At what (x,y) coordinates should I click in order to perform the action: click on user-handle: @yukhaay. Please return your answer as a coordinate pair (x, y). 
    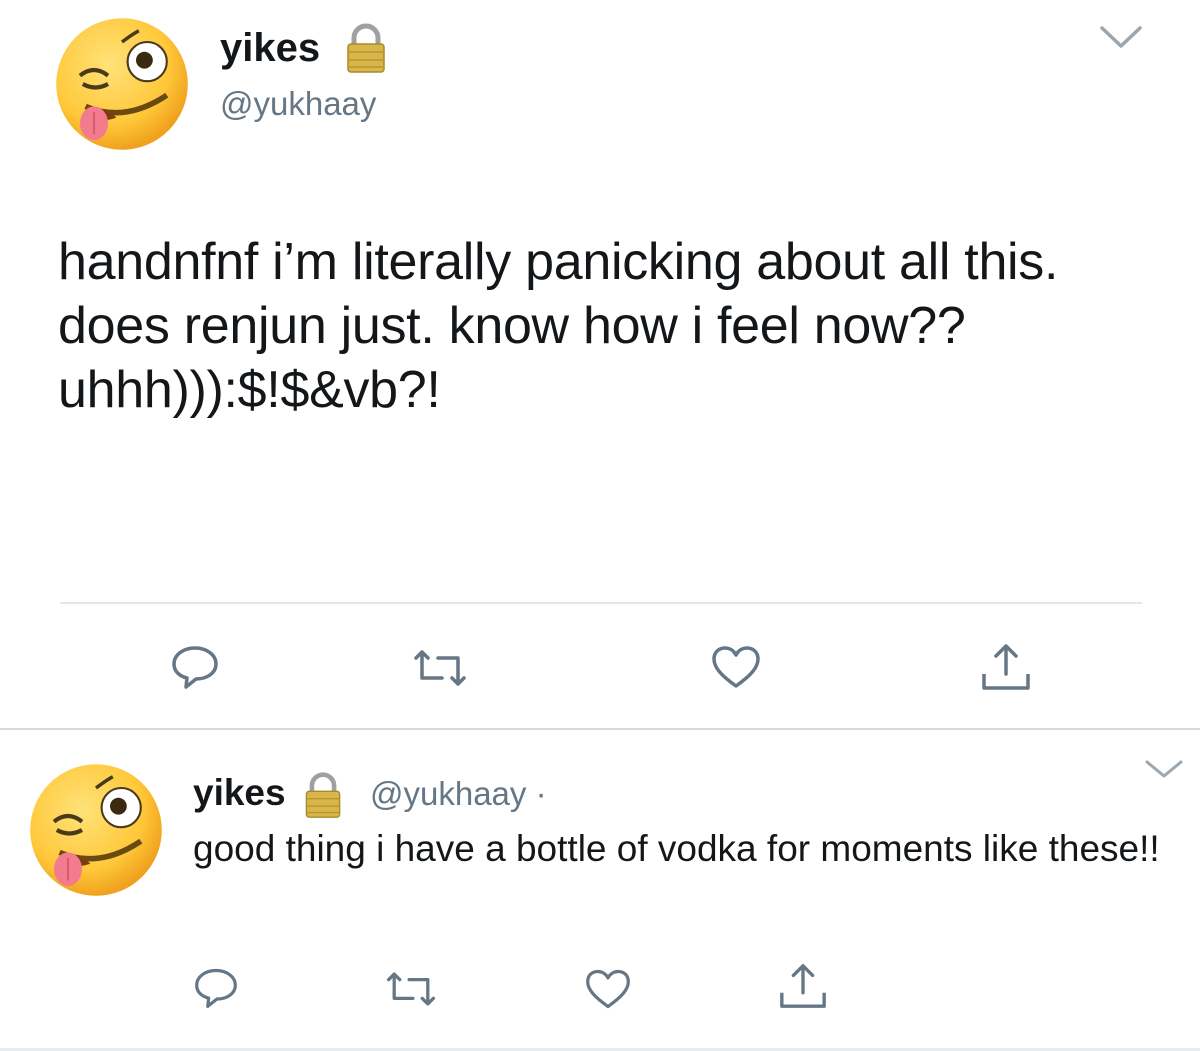
    Looking at the image, I should click on (298, 104).